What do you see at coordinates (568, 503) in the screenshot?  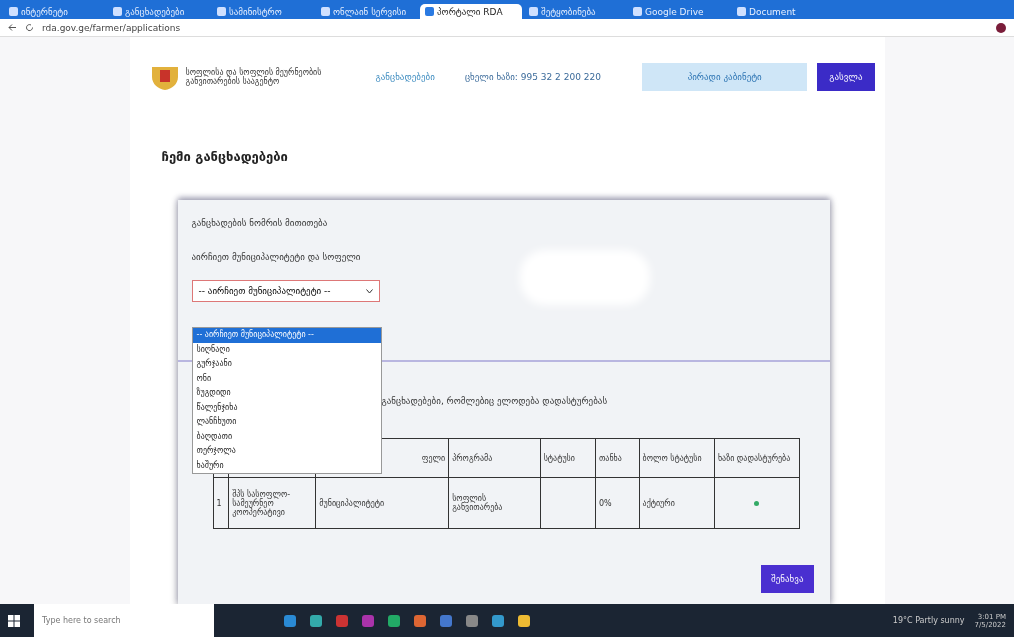 I see `table-cell` at bounding box center [568, 503].